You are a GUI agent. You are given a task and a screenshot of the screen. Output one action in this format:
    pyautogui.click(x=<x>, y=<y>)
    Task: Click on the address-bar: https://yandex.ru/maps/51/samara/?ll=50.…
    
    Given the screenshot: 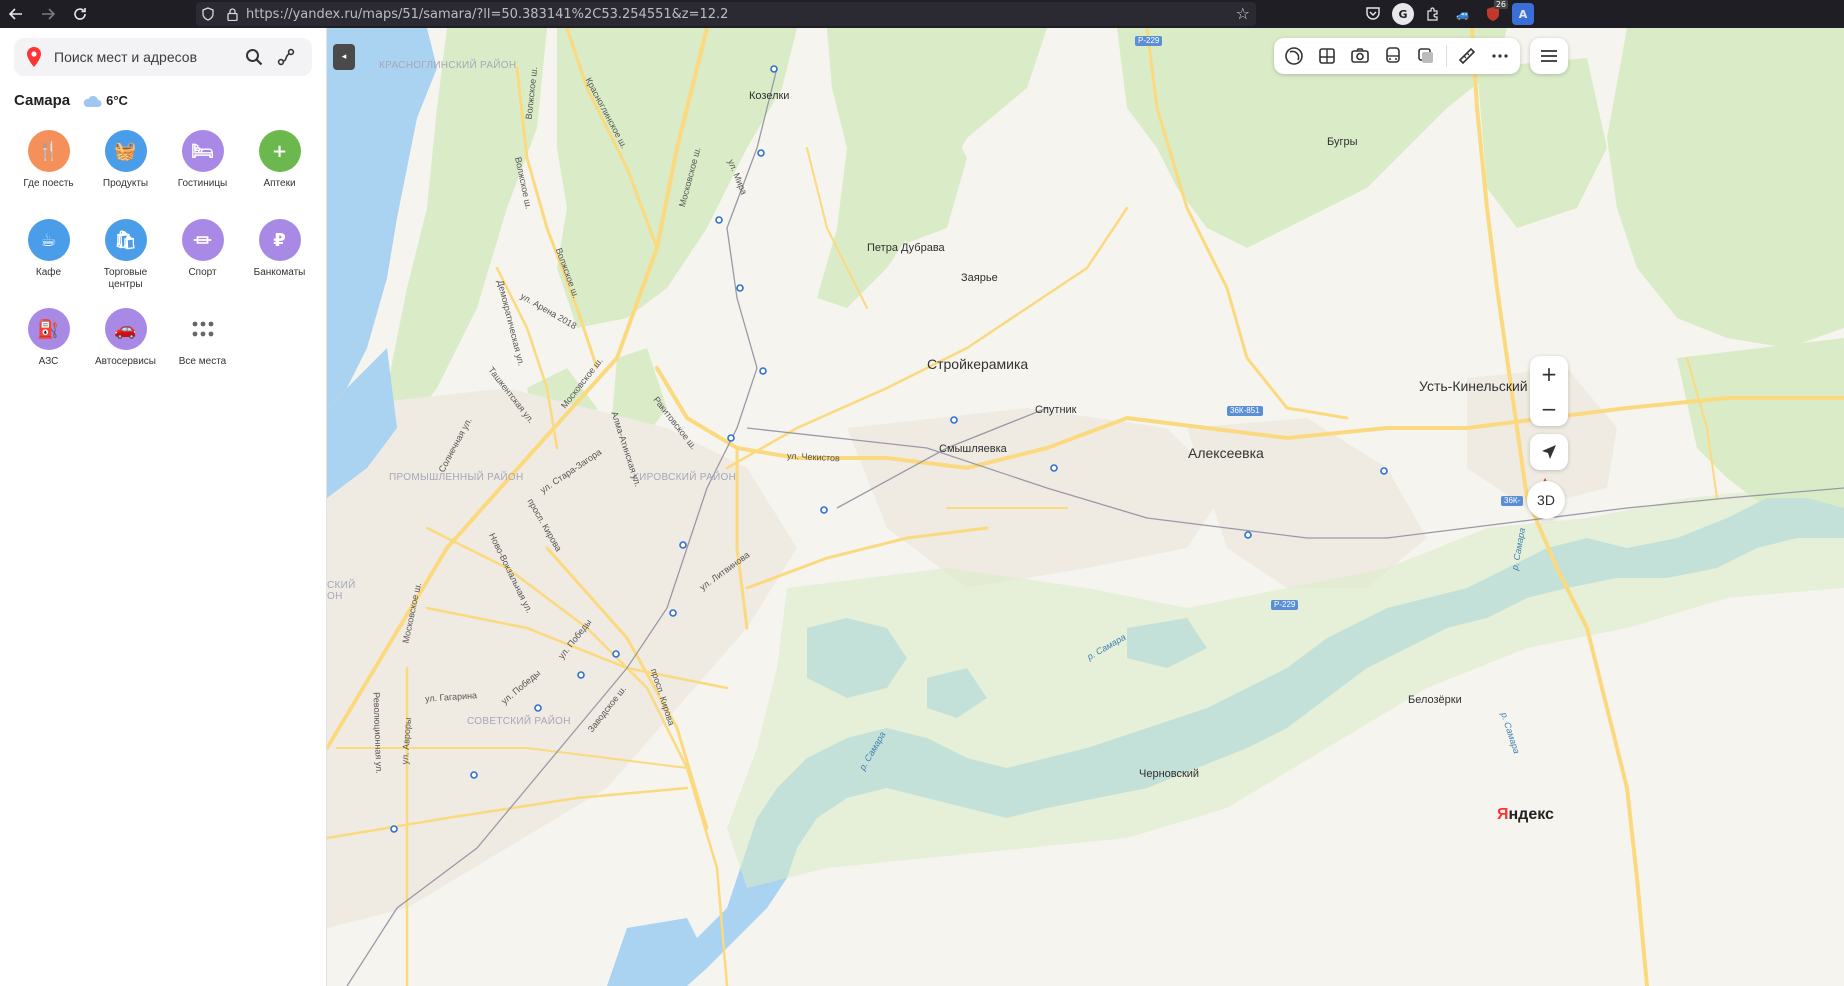 What is the action you would take?
    pyautogui.click(x=726, y=14)
    